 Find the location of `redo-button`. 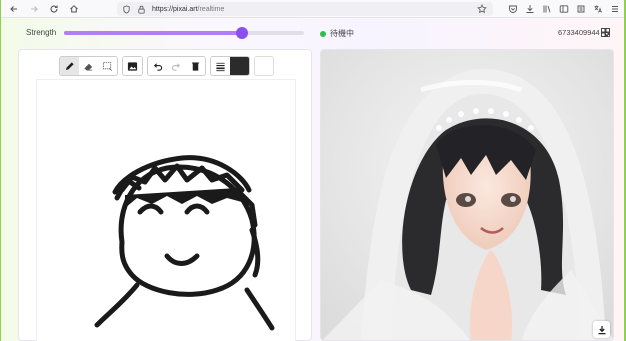

redo-button is located at coordinates (176, 66).